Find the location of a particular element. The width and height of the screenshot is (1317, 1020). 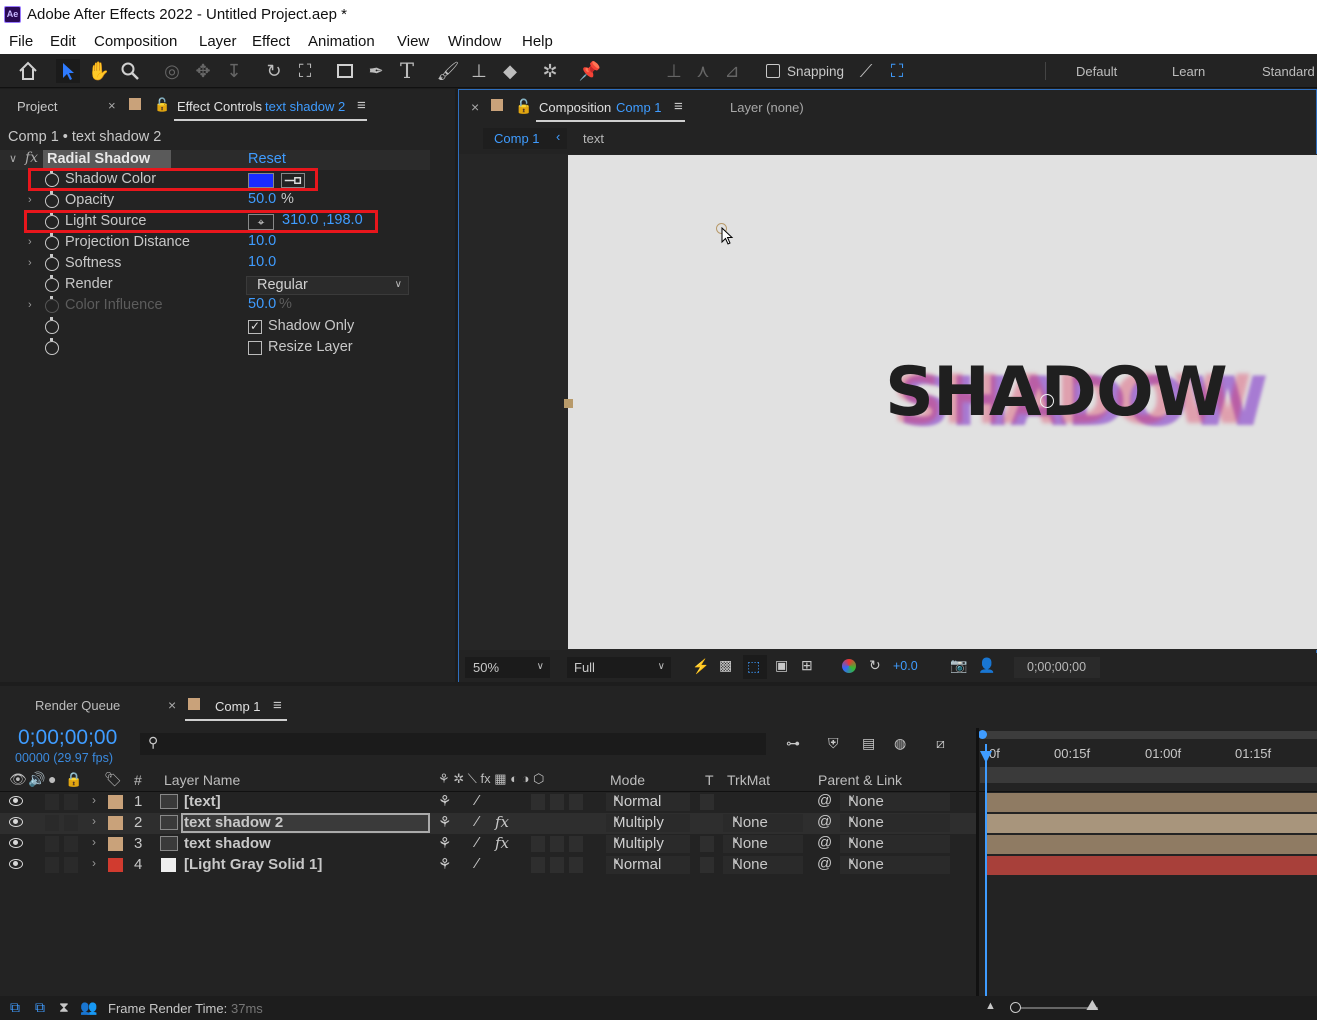

zoom-slider-thumb is located at coordinates (1015, 1007).